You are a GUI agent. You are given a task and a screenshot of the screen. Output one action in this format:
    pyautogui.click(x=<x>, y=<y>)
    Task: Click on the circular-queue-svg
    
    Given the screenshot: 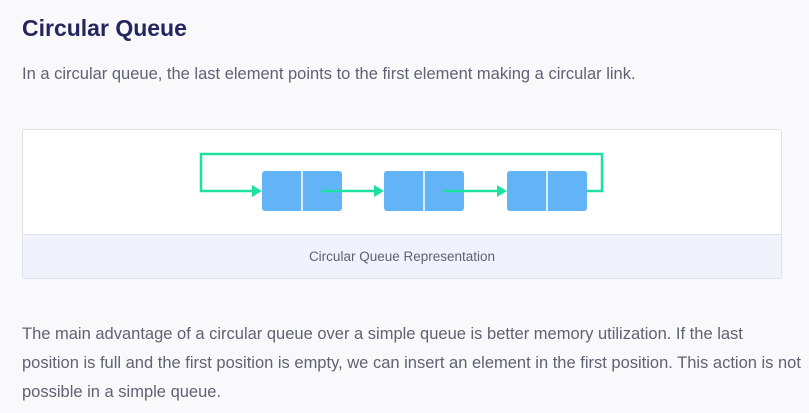 What is the action you would take?
    pyautogui.click(x=401, y=181)
    